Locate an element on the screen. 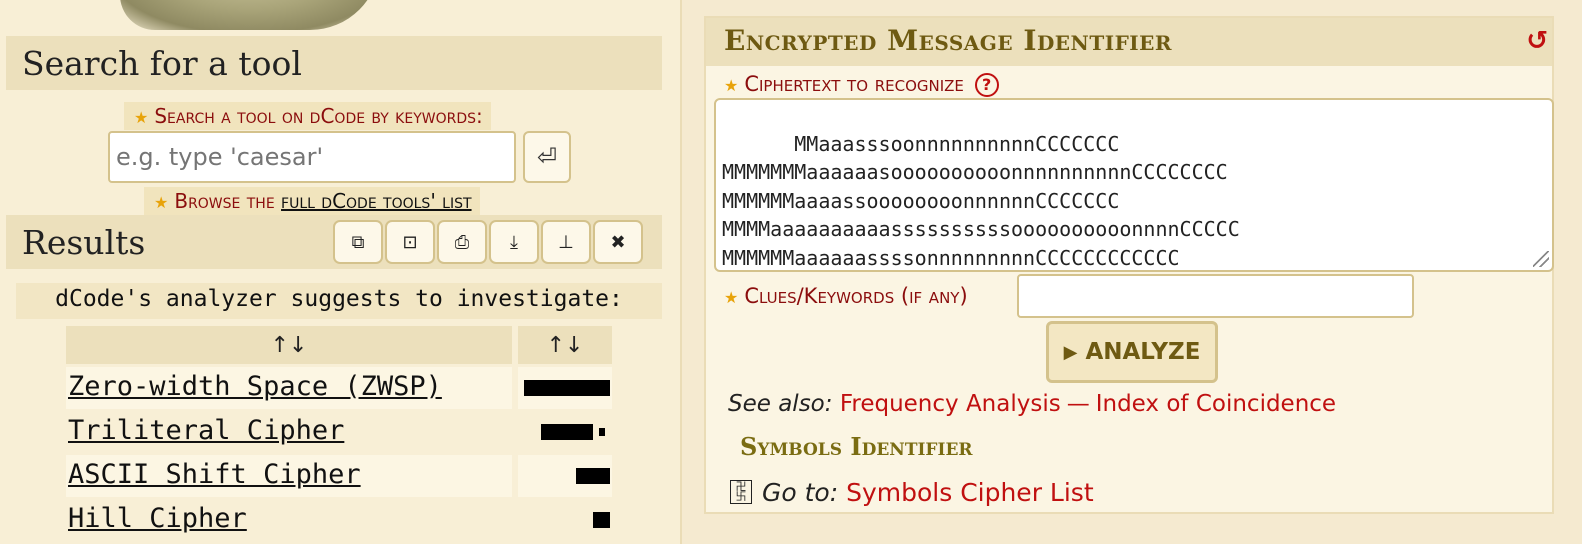 The height and width of the screenshot is (544, 1582). result-link: Triliteral Cipher is located at coordinates (289, 432).